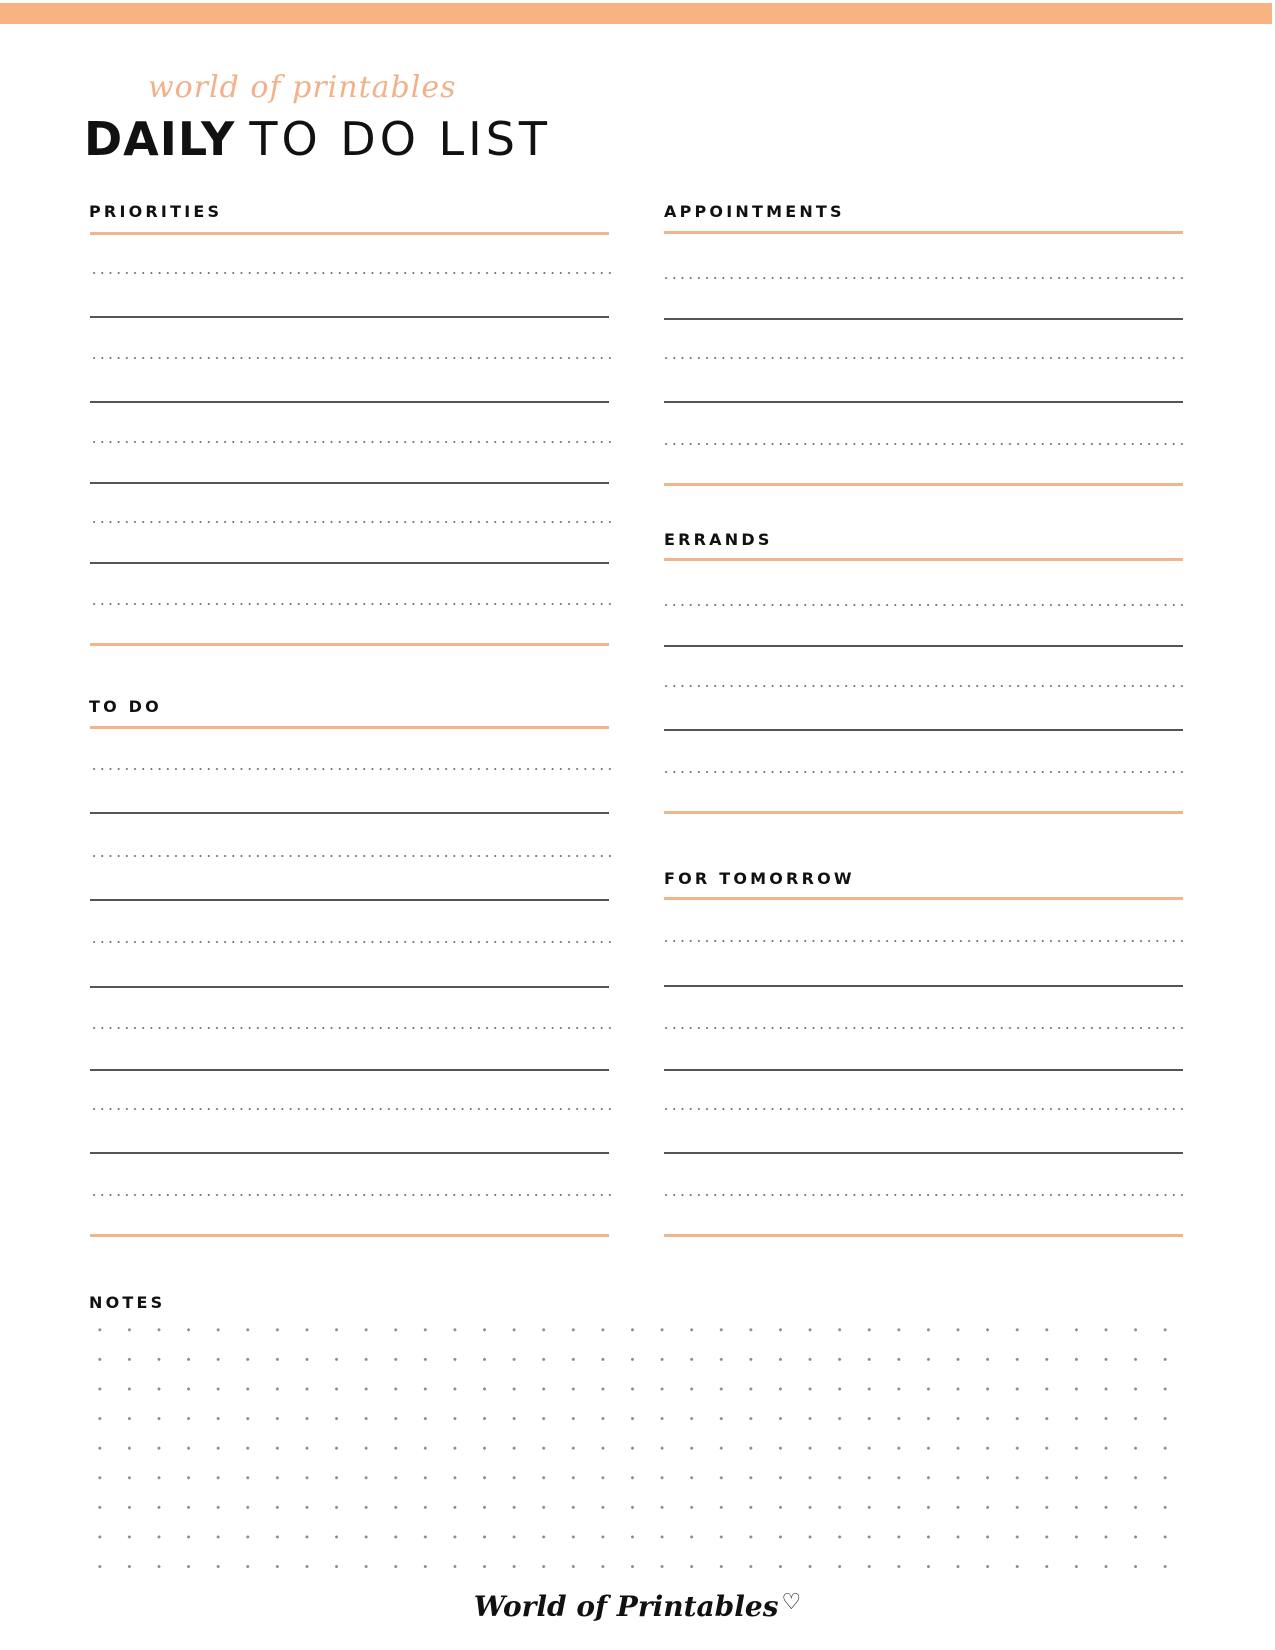  Describe the element at coordinates (156, 211) in the screenshot. I see `section-label-priorities: PRIORITIES` at that location.